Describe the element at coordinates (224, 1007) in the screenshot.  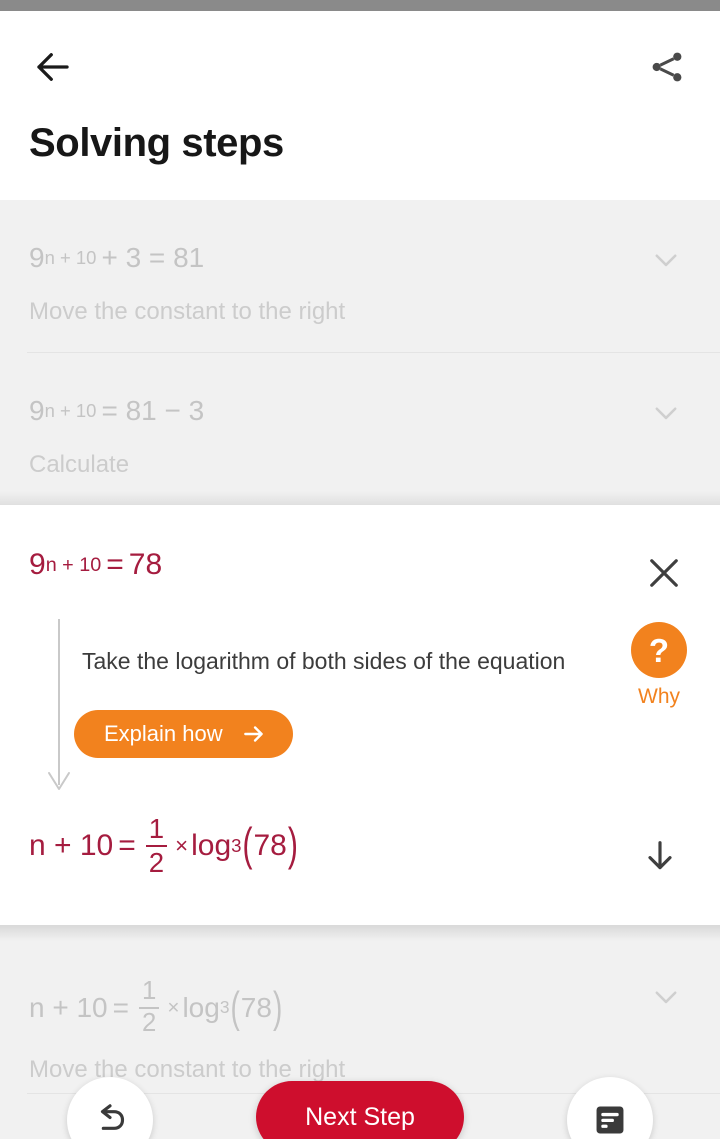
I see `step-4-log-base: 3` at that location.